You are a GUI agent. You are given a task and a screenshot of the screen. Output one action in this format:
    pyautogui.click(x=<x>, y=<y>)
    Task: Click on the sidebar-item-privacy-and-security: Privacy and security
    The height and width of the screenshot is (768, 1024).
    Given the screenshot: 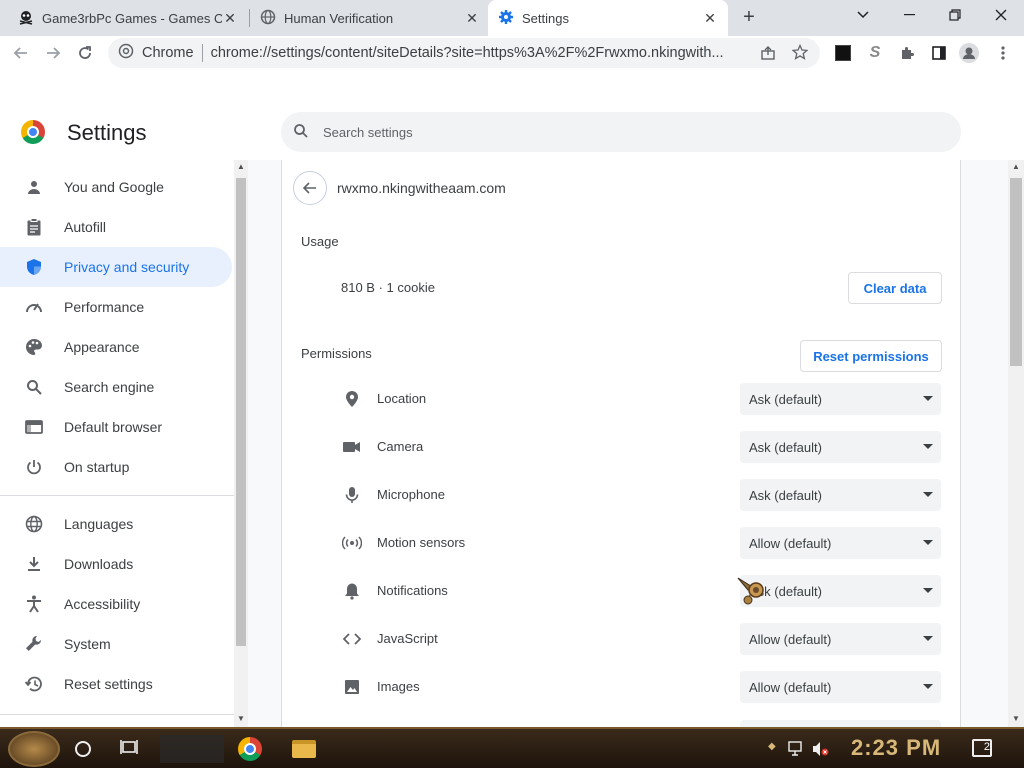 What is the action you would take?
    pyautogui.click(x=116, y=267)
    